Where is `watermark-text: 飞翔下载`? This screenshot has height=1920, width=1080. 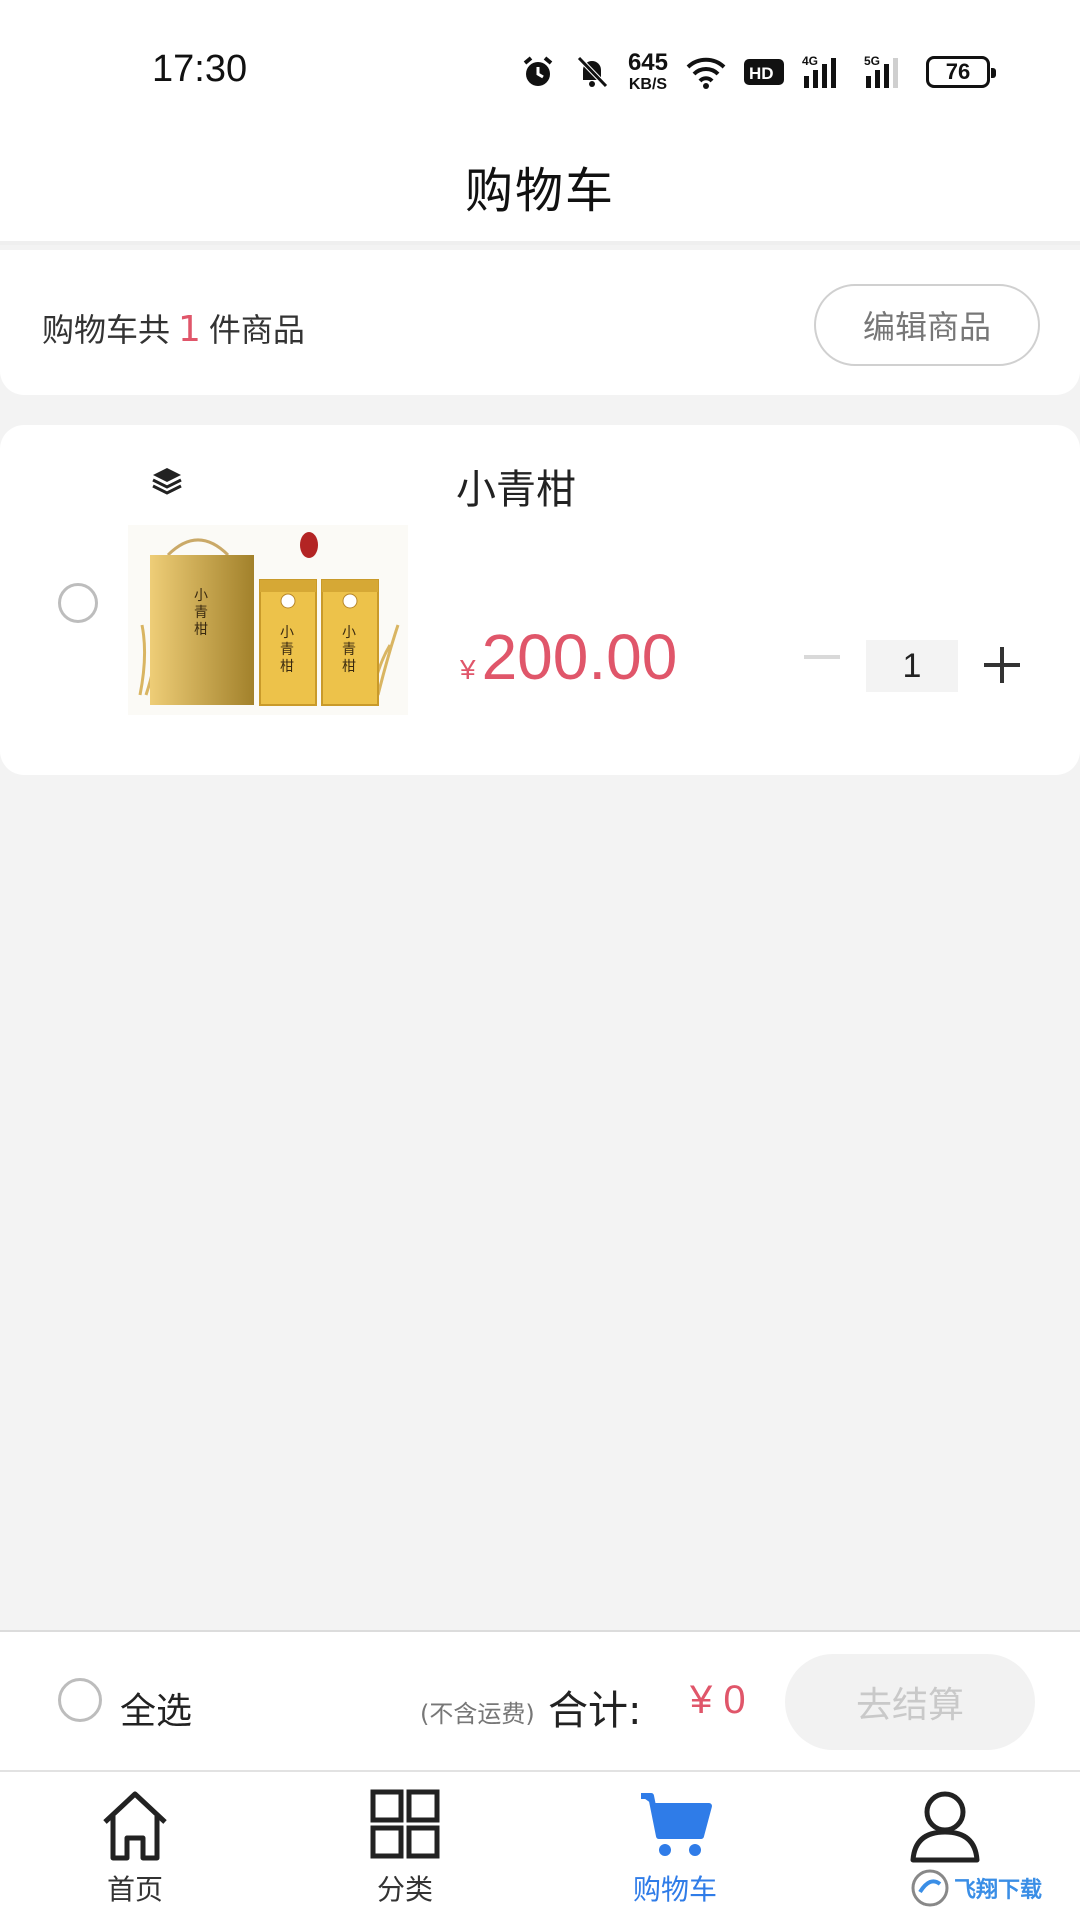 watermark-text: 飞翔下载 is located at coordinates (998, 1890).